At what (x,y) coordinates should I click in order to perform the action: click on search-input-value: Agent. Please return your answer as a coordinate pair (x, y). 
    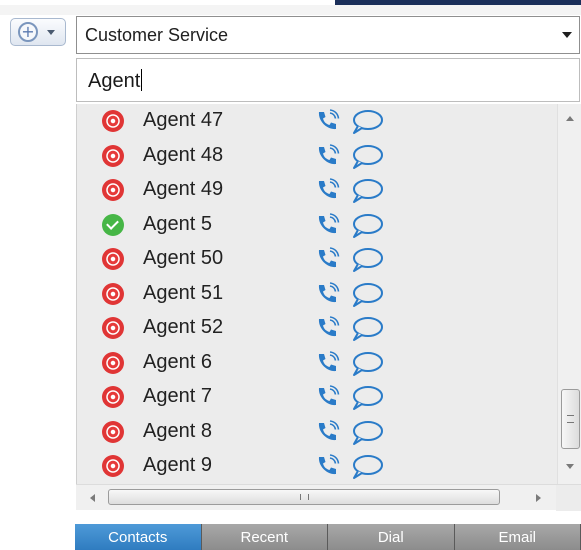
    Looking at the image, I should click on (115, 80).